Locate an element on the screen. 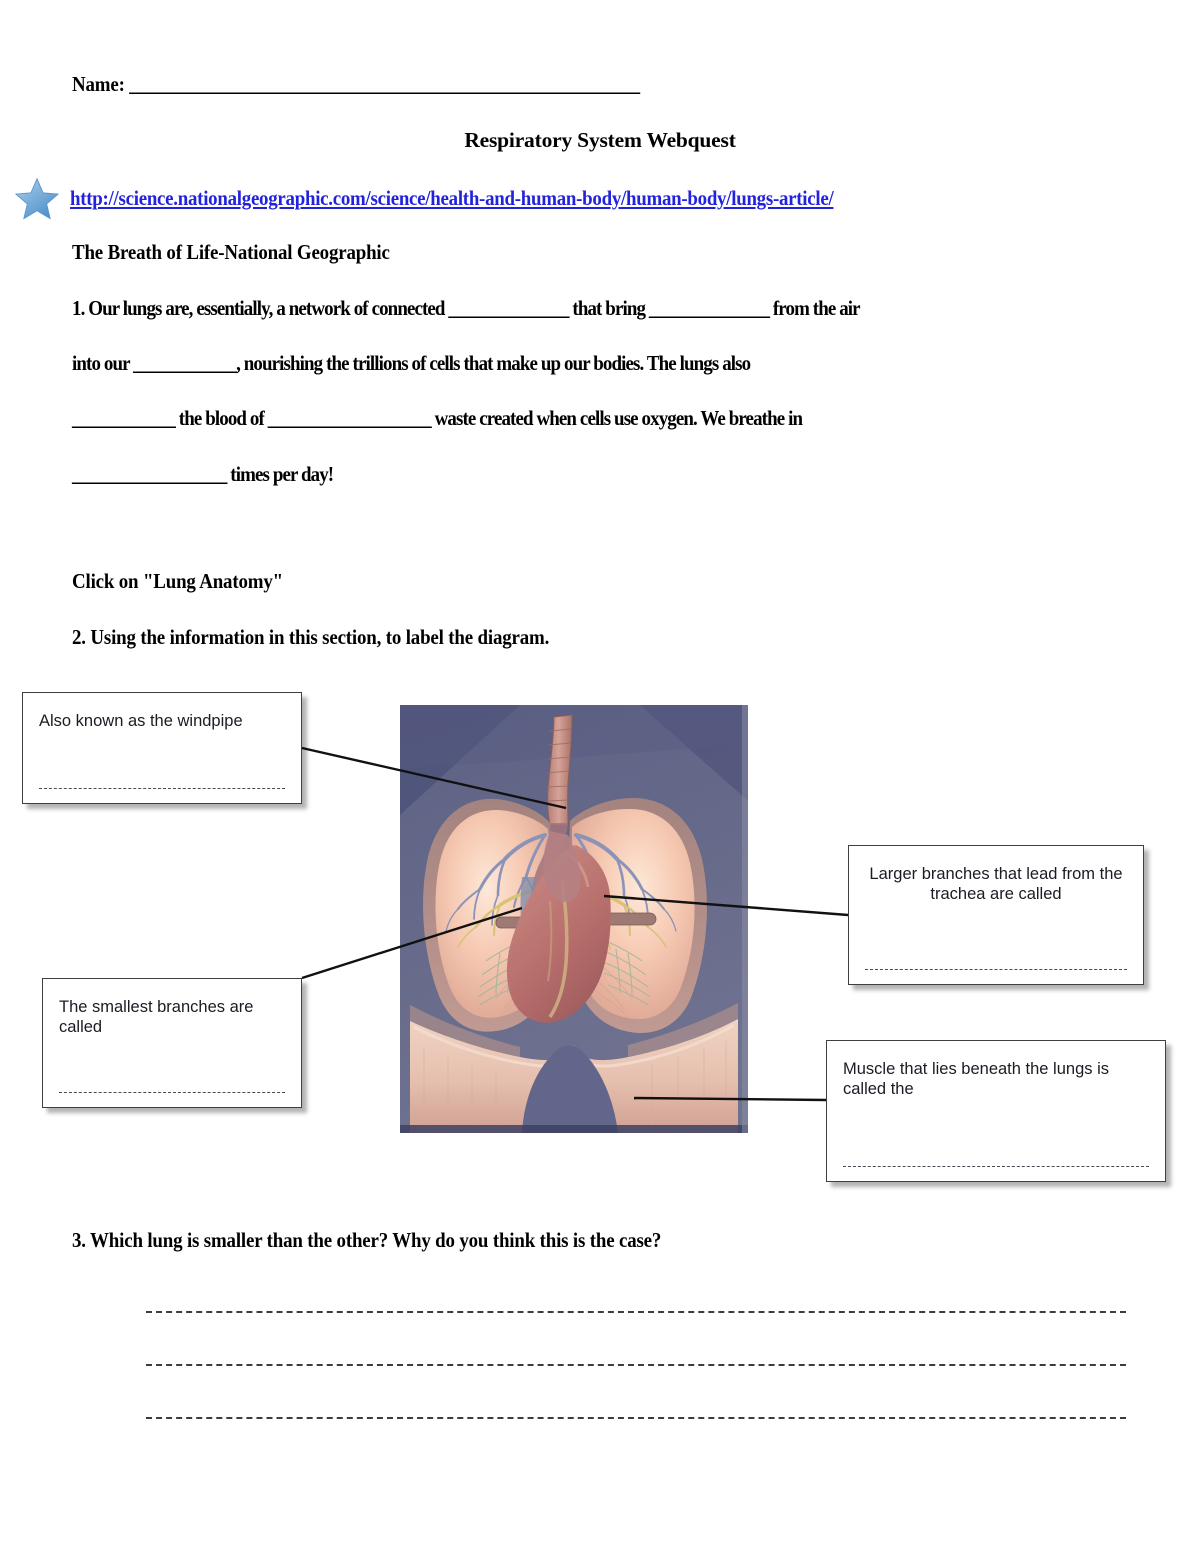 This screenshot has height=1553, width=1200. lung-anatomy-image is located at coordinates (574, 919).